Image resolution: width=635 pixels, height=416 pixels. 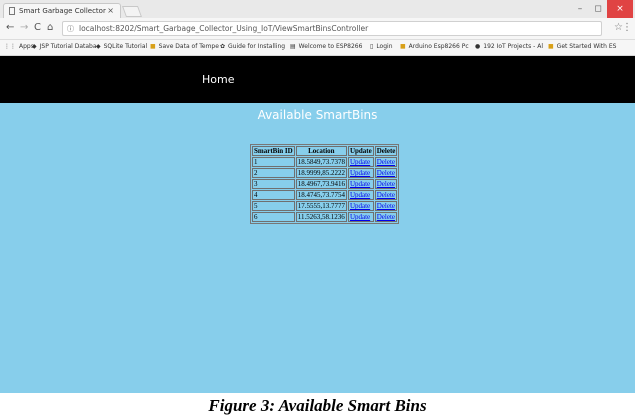 I want to click on globe-icon: ●, so click(x=478, y=46).